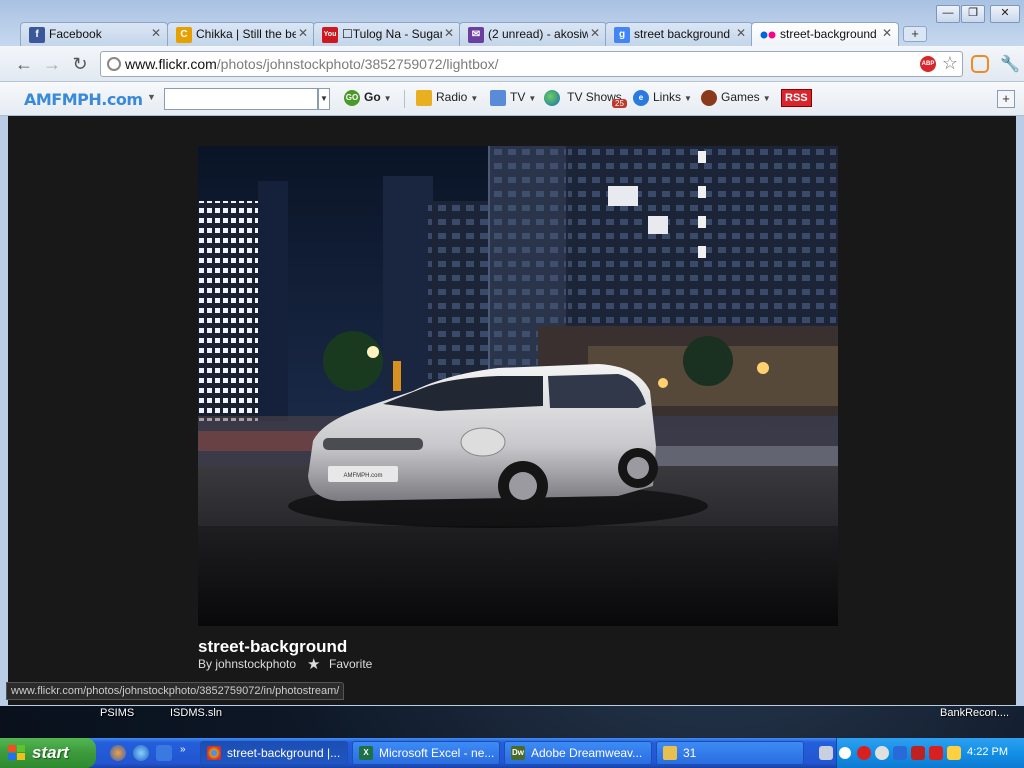 Image resolution: width=1024 pixels, height=768 pixels. I want to click on tab-label: ☐Tulog Na - Sugarfr, so click(392, 34).